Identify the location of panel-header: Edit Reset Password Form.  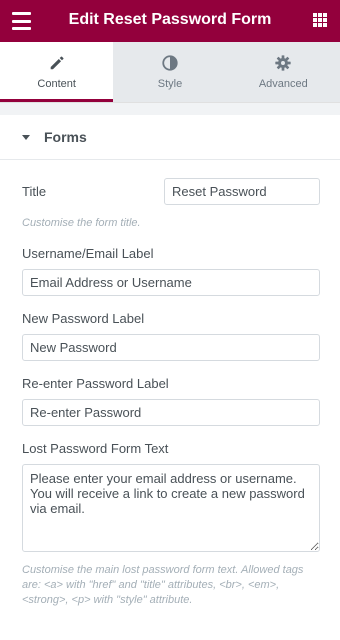
(170, 21).